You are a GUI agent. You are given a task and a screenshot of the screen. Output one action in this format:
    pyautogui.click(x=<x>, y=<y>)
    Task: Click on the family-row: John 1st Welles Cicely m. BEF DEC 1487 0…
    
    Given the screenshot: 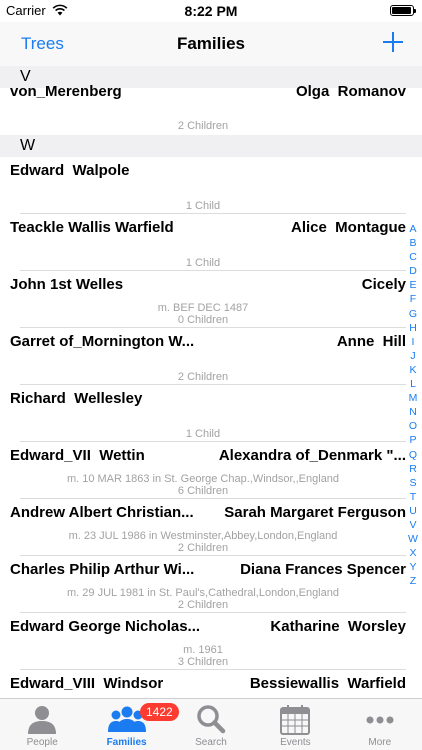 What is the action you would take?
    pyautogui.click(x=211, y=299)
    